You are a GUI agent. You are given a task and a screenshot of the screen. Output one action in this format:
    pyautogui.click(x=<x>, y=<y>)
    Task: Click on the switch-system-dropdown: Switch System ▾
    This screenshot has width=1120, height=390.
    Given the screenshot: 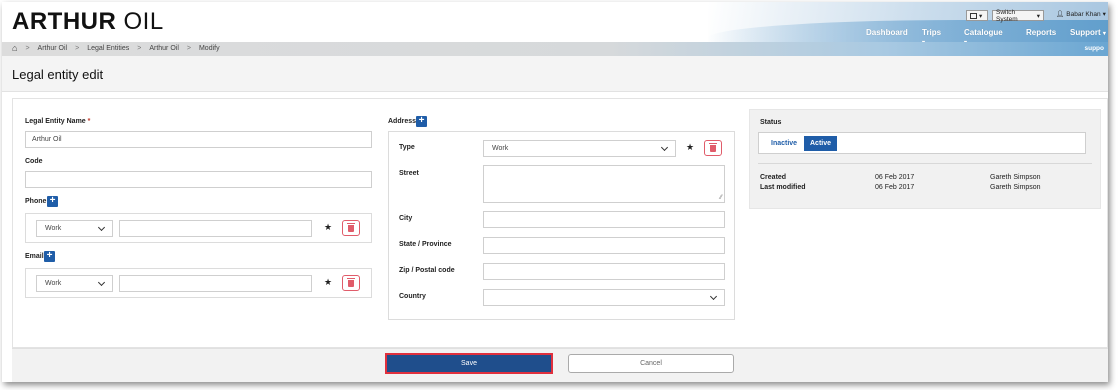 What is the action you would take?
    pyautogui.click(x=1018, y=15)
    